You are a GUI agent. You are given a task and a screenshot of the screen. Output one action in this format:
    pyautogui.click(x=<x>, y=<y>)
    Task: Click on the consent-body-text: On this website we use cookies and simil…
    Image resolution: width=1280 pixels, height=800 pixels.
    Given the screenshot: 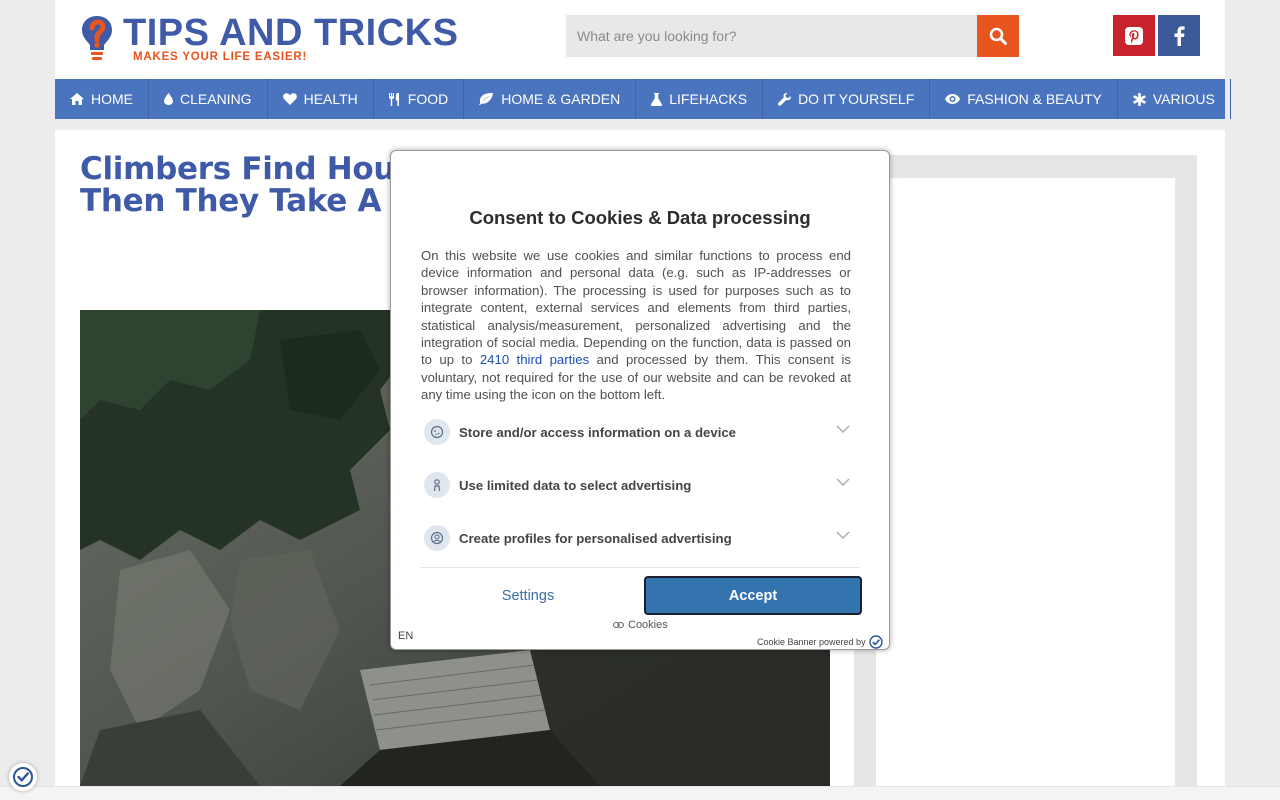 What is the action you would take?
    pyautogui.click(x=636, y=308)
    